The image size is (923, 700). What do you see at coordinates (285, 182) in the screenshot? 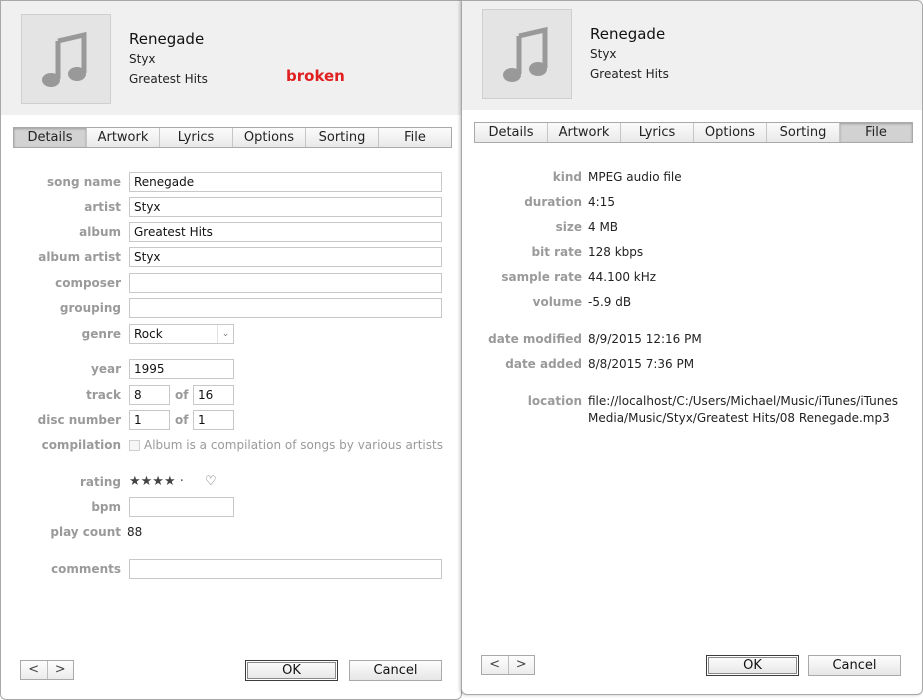
I see `song-name-field: Renegade` at bounding box center [285, 182].